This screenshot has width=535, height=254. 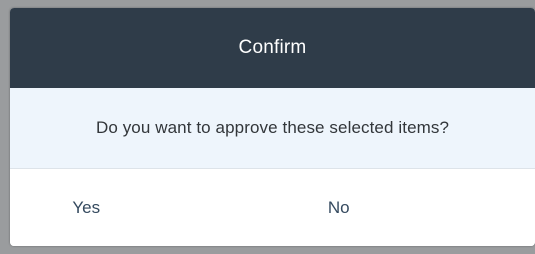 What do you see at coordinates (136, 207) in the screenshot?
I see `yes-button: Yes` at bounding box center [136, 207].